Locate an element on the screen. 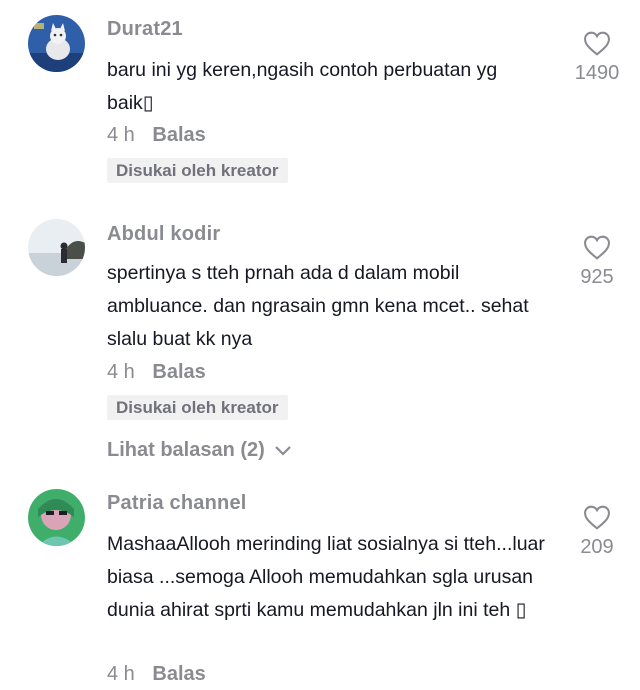 The width and height of the screenshot is (640, 690). like-count: 925 is located at coordinates (597, 277).